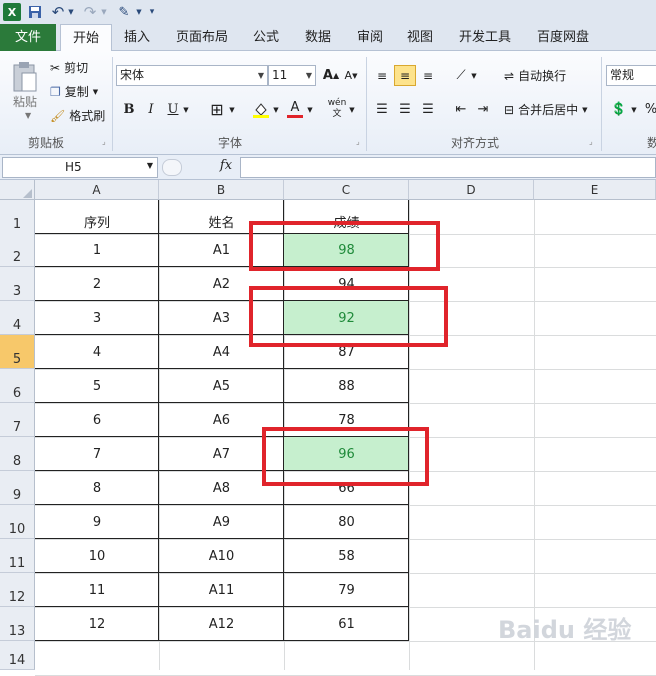 The image size is (656, 676). What do you see at coordinates (545, 109) in the screenshot?
I see `merge-center-button: ⊟ 合并后居中 ▼` at bounding box center [545, 109].